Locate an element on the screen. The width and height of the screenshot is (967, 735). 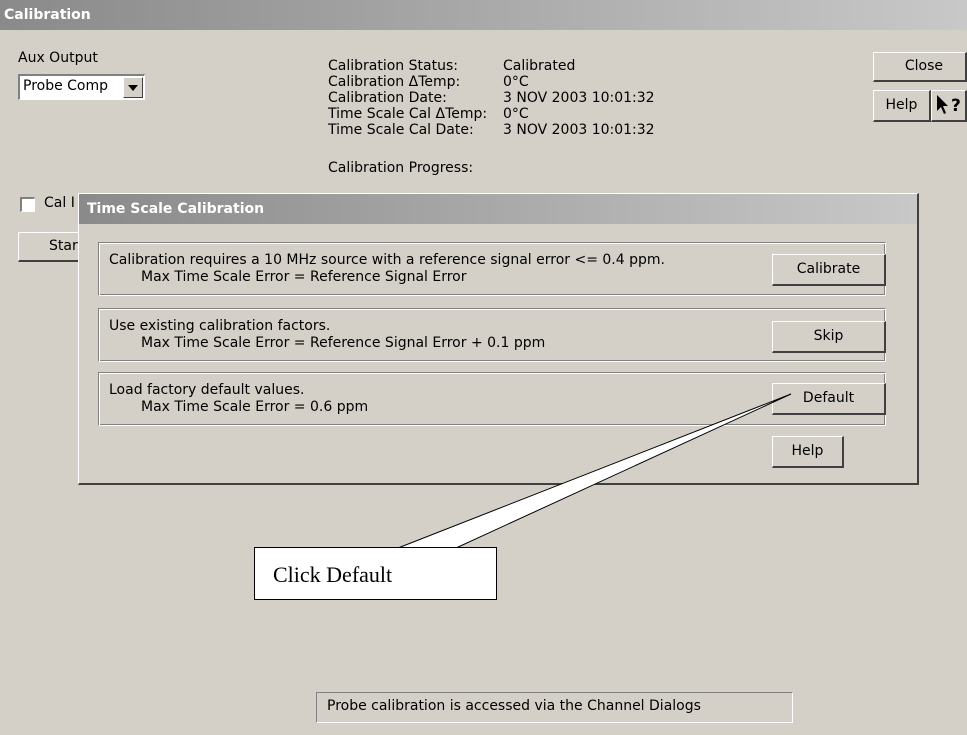
callout-pointer is located at coordinates (594, 471).